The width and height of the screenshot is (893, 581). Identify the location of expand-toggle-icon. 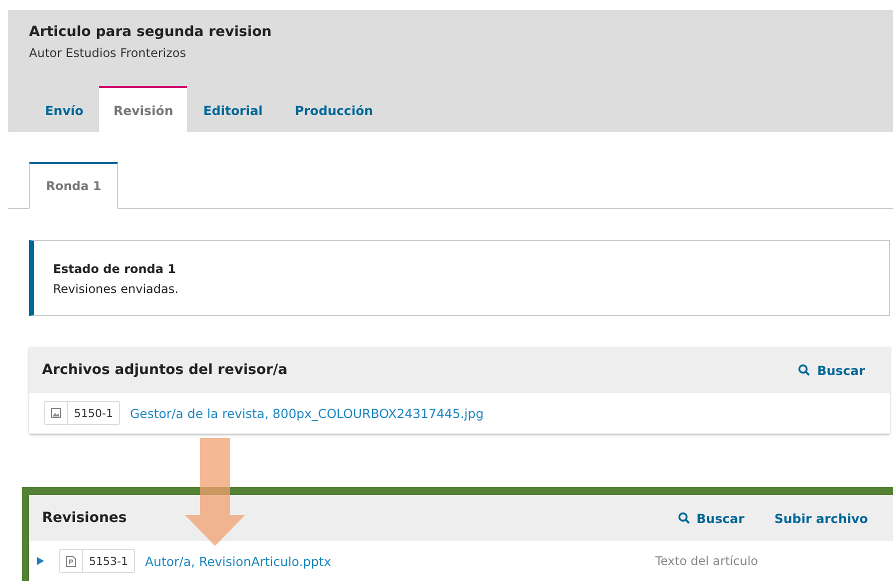
(40, 561).